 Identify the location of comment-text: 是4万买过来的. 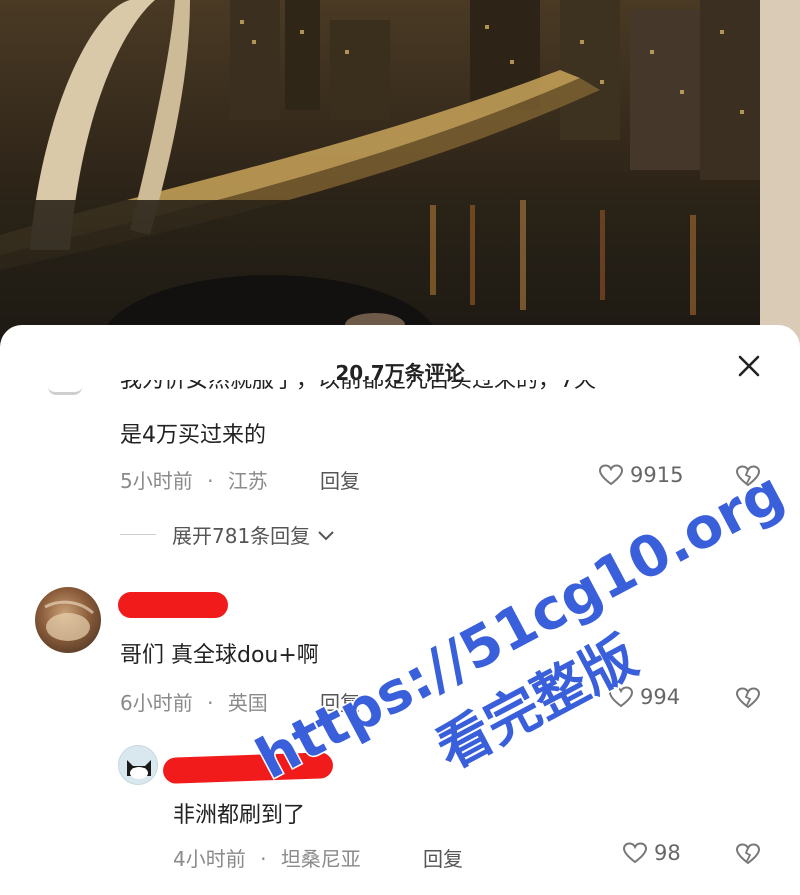
(193, 435).